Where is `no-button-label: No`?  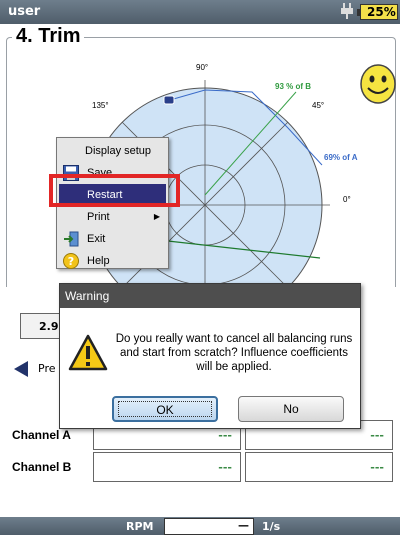
no-button-label: No is located at coordinates (291, 409).